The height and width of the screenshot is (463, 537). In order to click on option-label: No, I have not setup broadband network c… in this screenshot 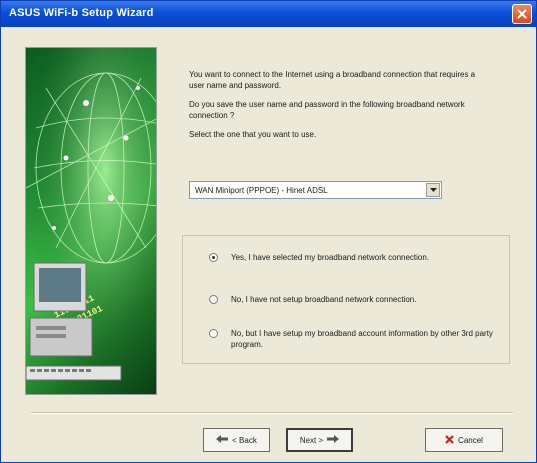, I will do `click(324, 299)`.